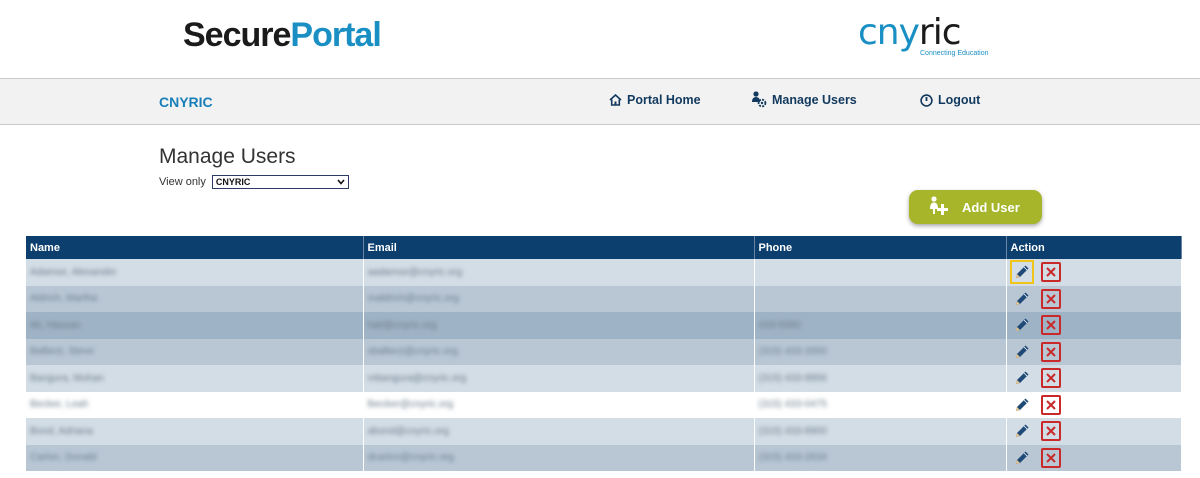 The image size is (1200, 478). I want to click on chevron-down-icon, so click(341, 182).